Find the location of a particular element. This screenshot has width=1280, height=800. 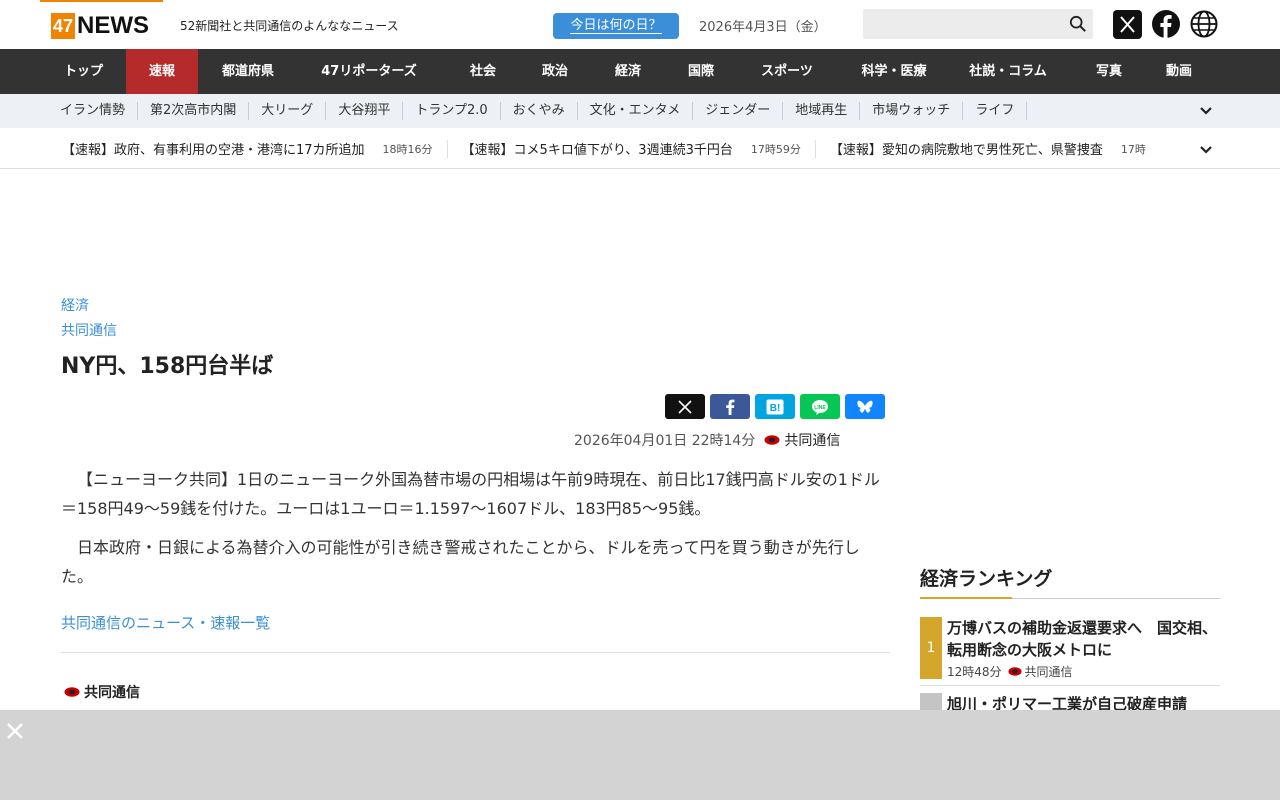

main-nav-item: 政治 is located at coordinates (555, 71).